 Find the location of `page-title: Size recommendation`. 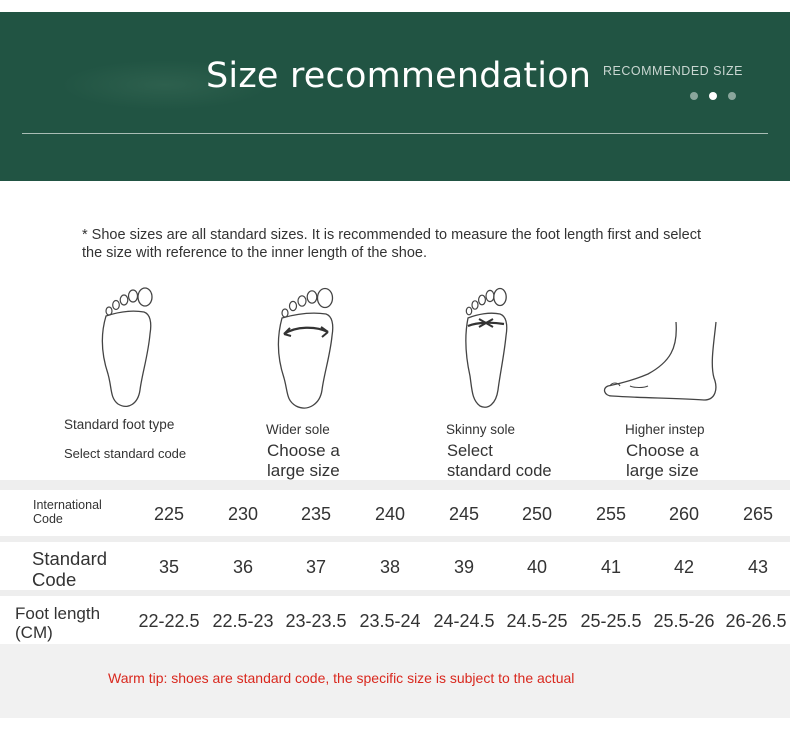

page-title: Size recommendation is located at coordinates (399, 76).